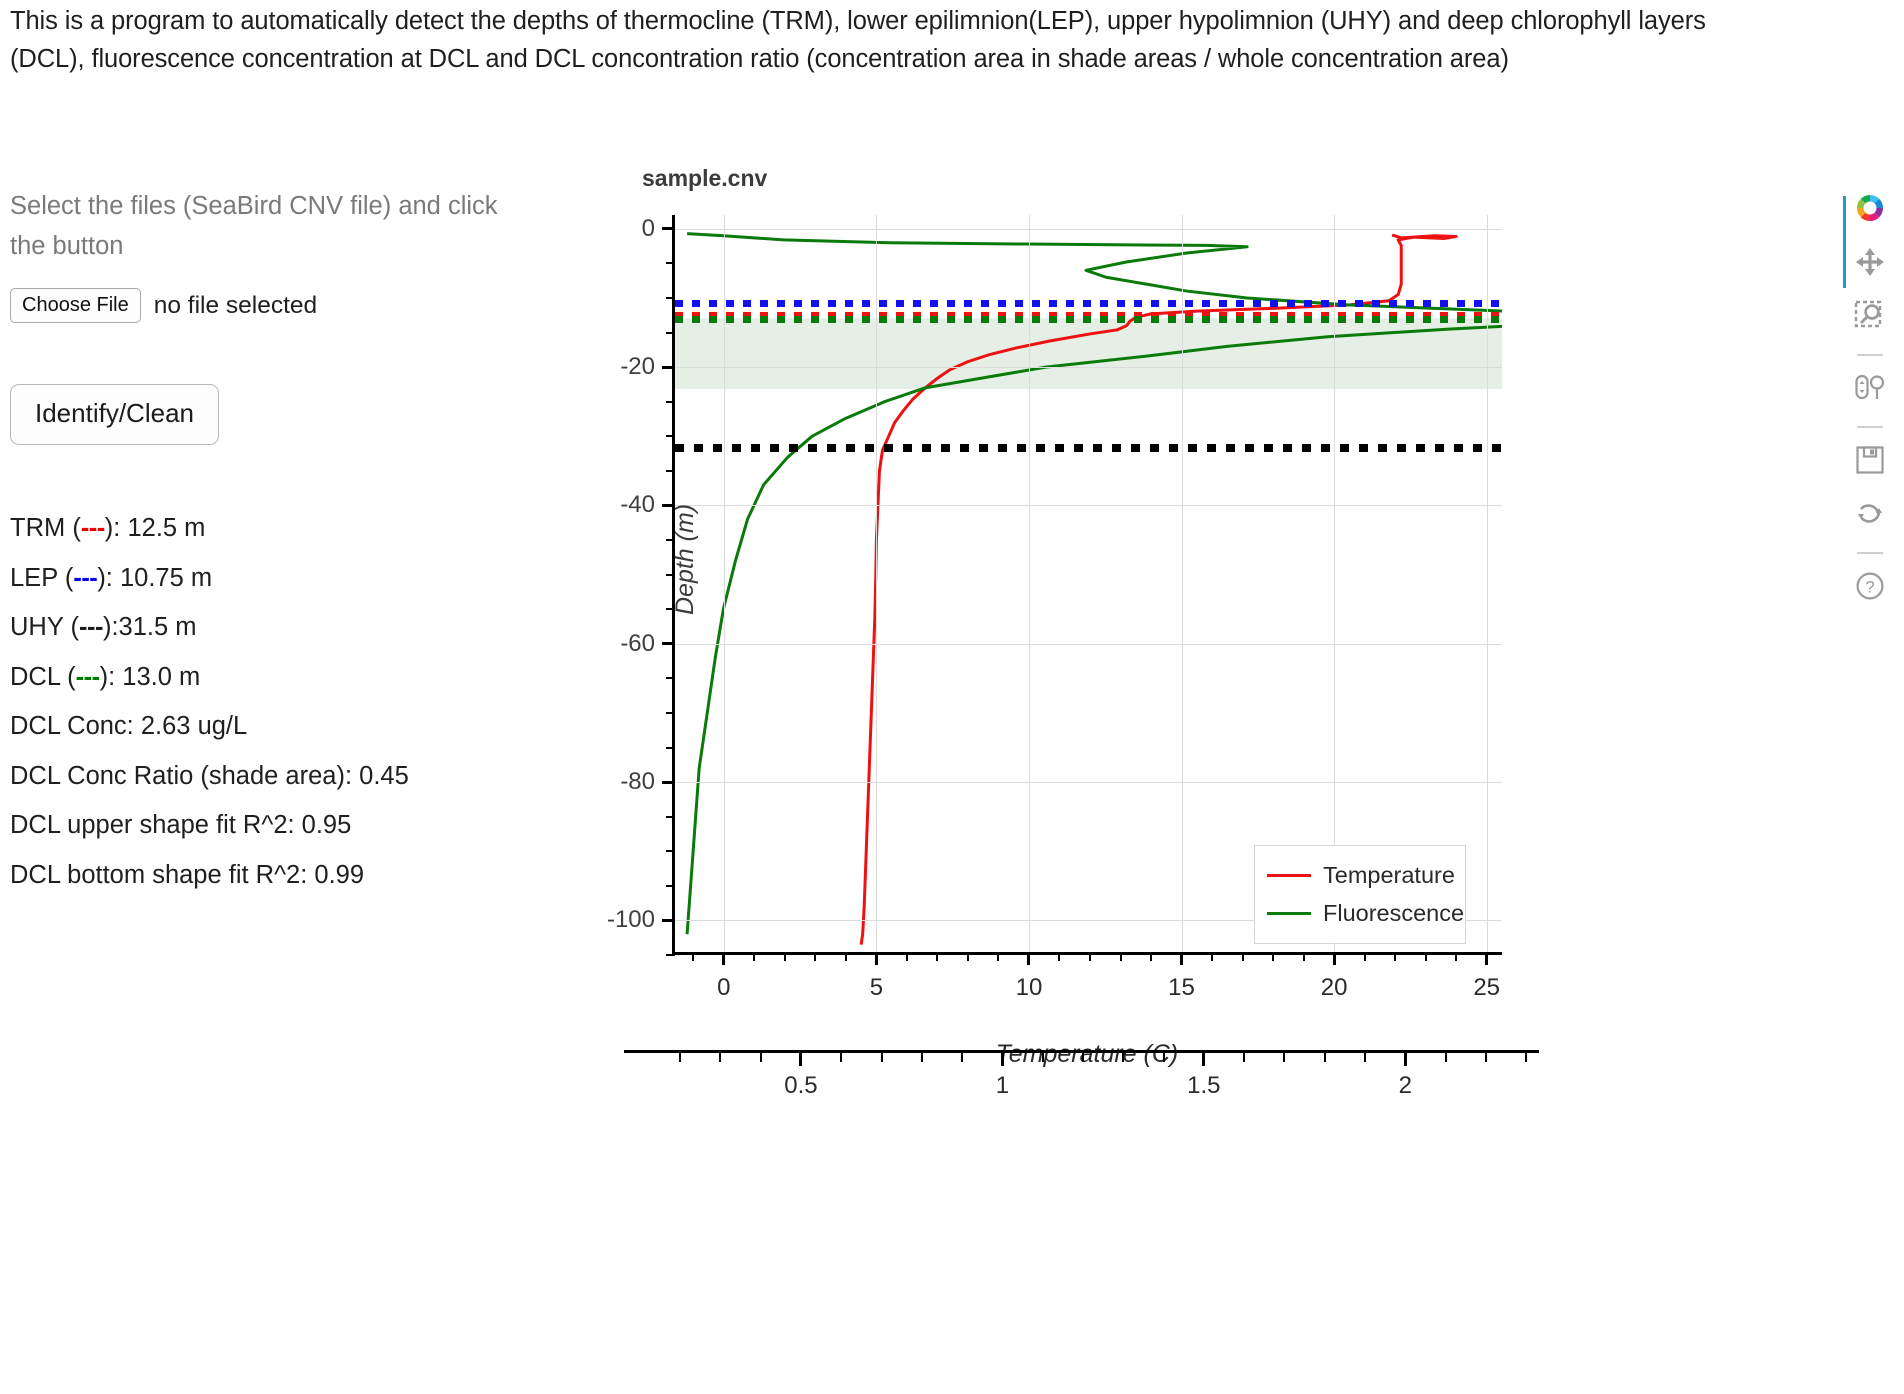 This screenshot has width=1904, height=1394. I want to click on file-input-row: Choose File no file selected, so click(310, 305).